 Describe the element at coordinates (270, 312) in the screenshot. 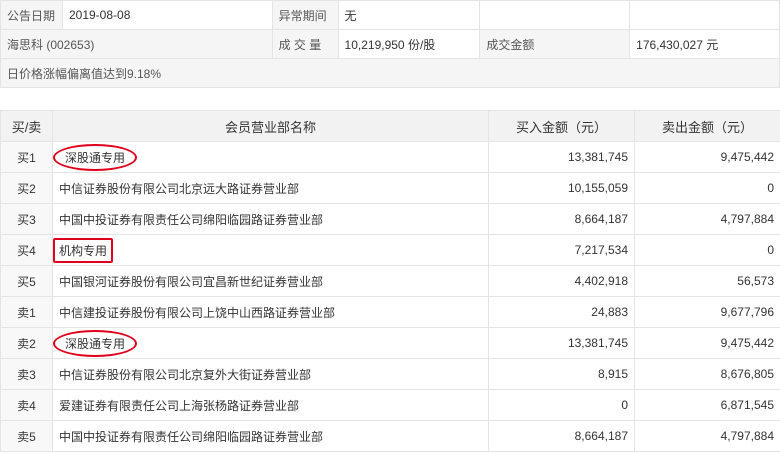

I see `broker-cell: 中信建投证券股份有限公司上饶中山西路证券营业部` at that location.